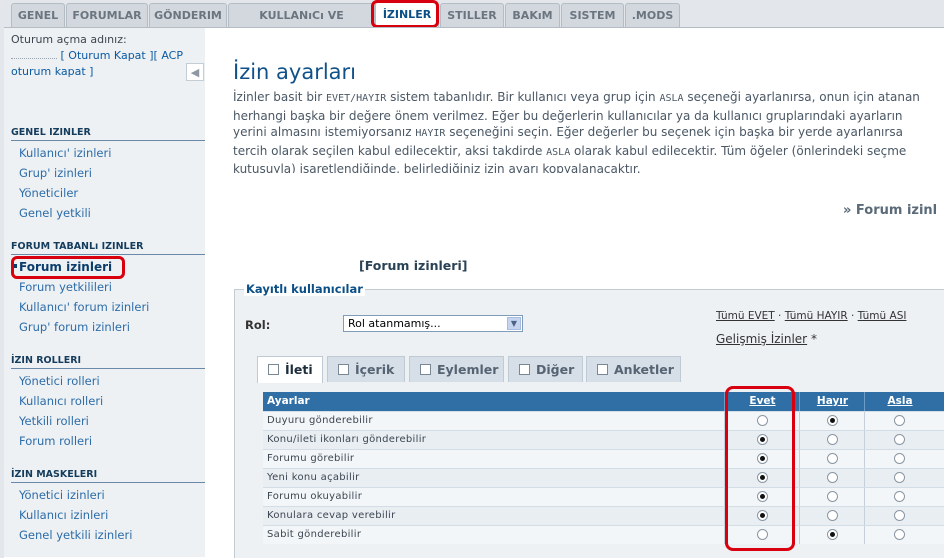 This screenshot has width=944, height=558. What do you see at coordinates (314, 534) in the screenshot?
I see `row-label: Sabit gönderebilir` at bounding box center [314, 534].